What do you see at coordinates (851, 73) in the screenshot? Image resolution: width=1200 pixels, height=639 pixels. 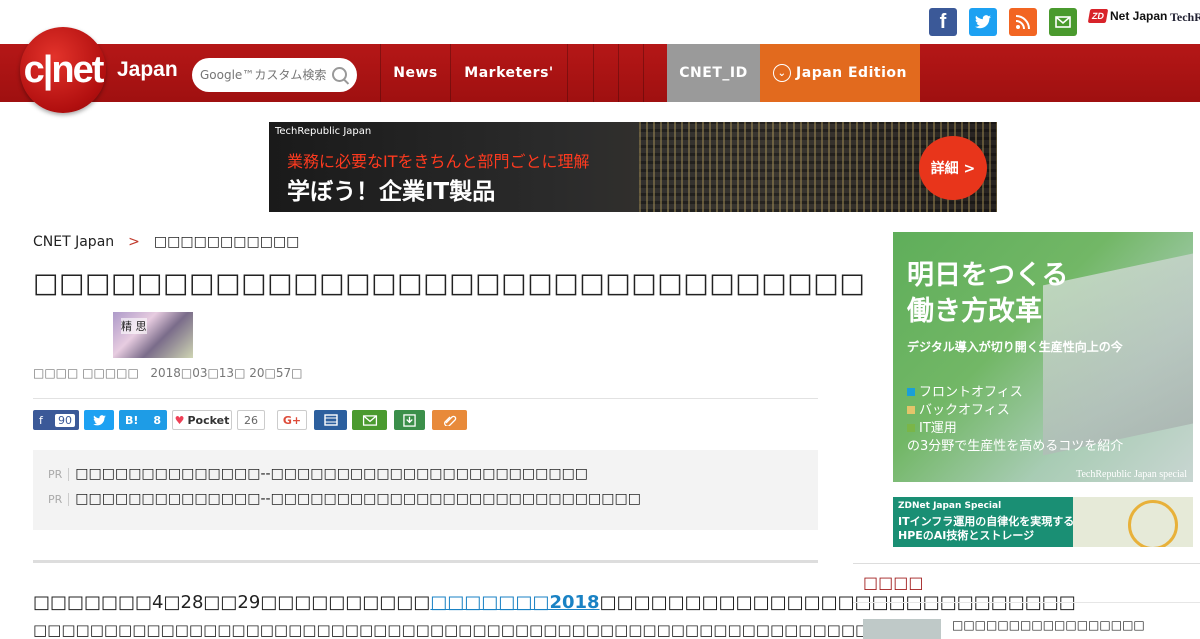 I see `edition-label: Japan Edition` at bounding box center [851, 73].